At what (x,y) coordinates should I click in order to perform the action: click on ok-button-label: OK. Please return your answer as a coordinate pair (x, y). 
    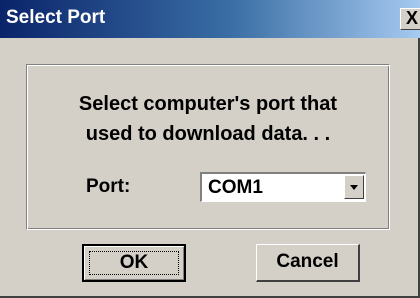
    Looking at the image, I should click on (134, 262).